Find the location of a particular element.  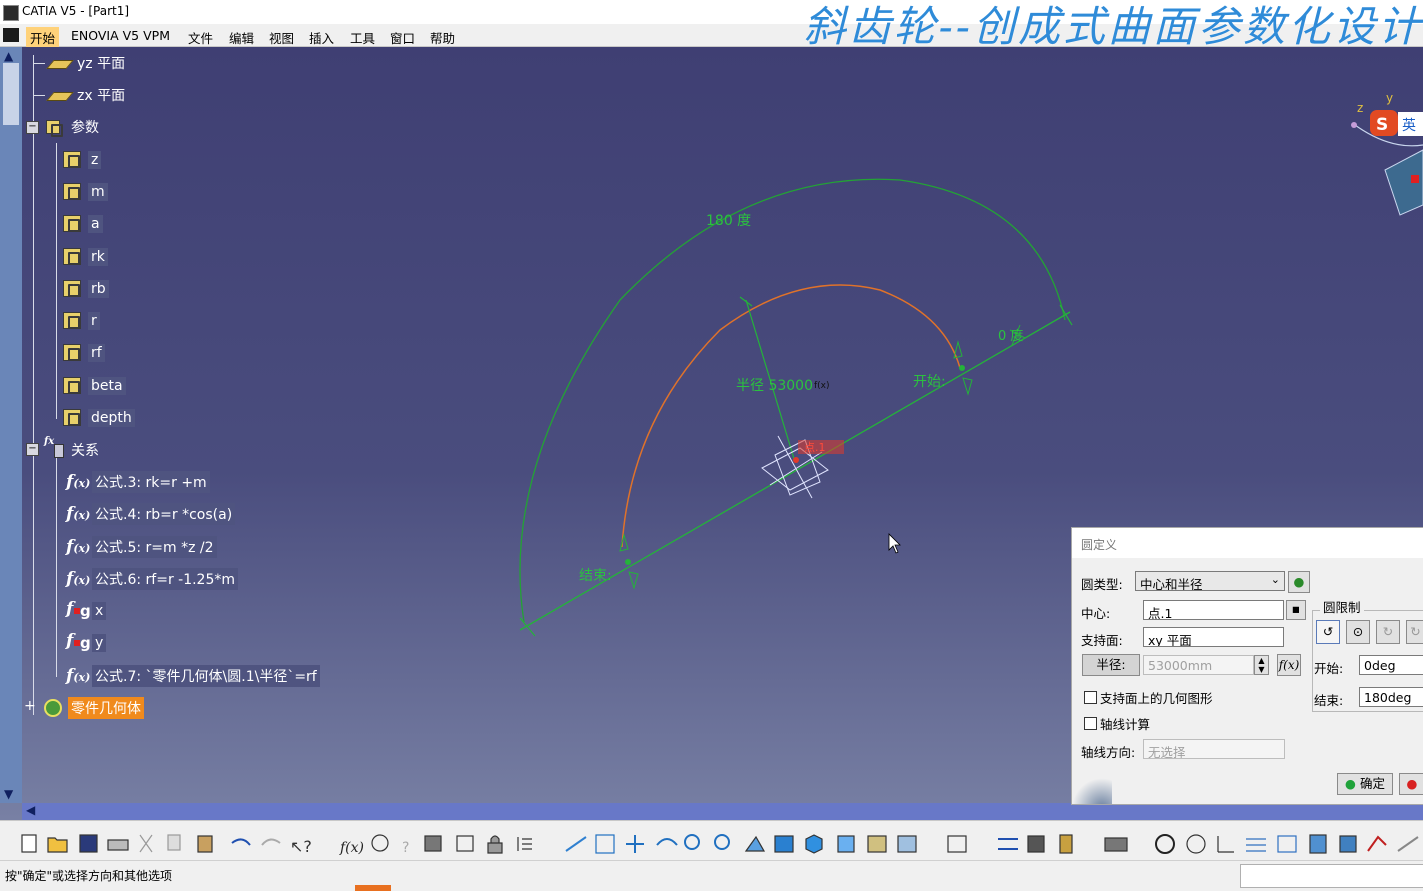

status-bar: 按"确定"或选择方向和其他选项 is located at coordinates (711, 875).